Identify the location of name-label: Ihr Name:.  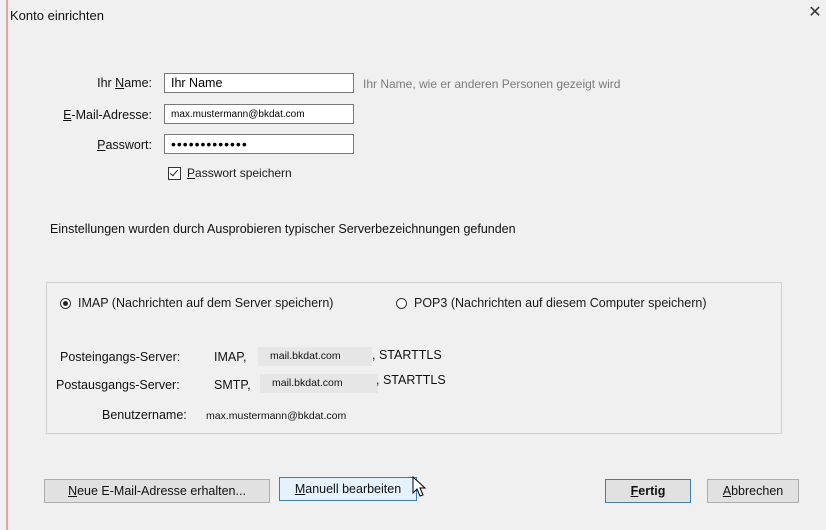
(124, 83).